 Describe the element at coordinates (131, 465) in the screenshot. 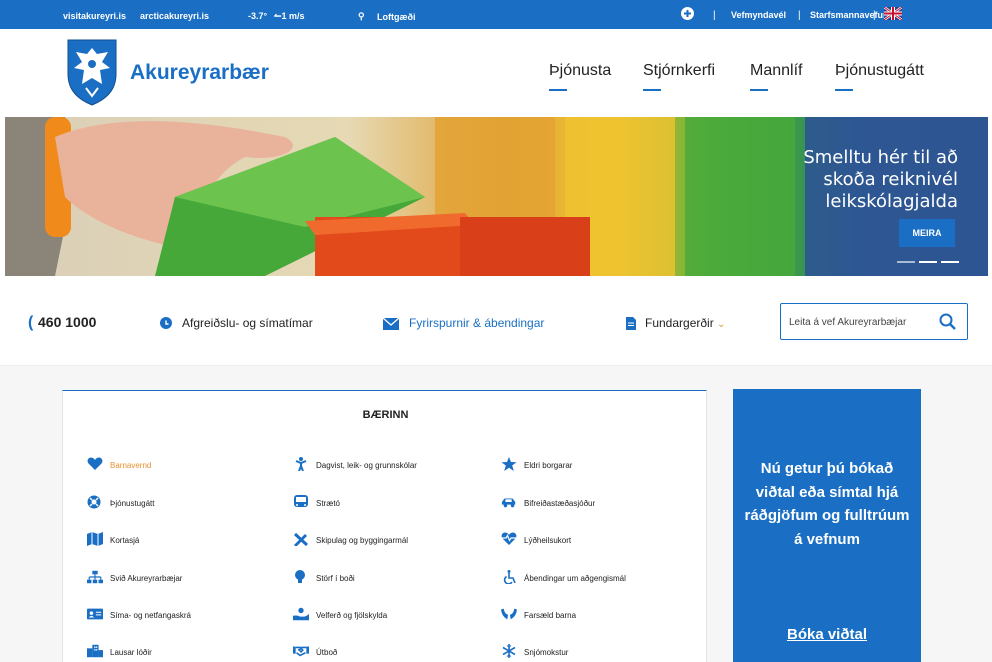

I see `service-label: Barnavernd` at that location.